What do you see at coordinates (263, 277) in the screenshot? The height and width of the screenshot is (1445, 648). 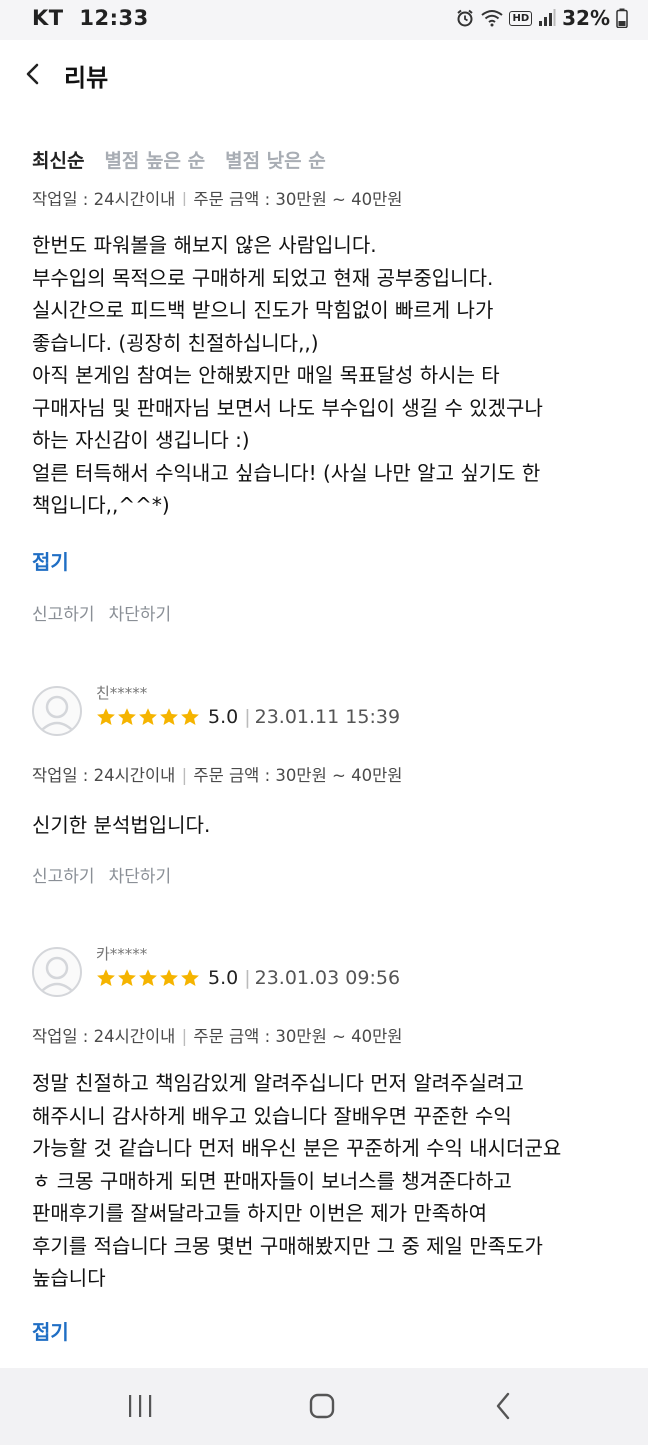 I see `review-line: 부수입의 목적으로 구매하게 되었고 현재 공부중입니다.` at bounding box center [263, 277].